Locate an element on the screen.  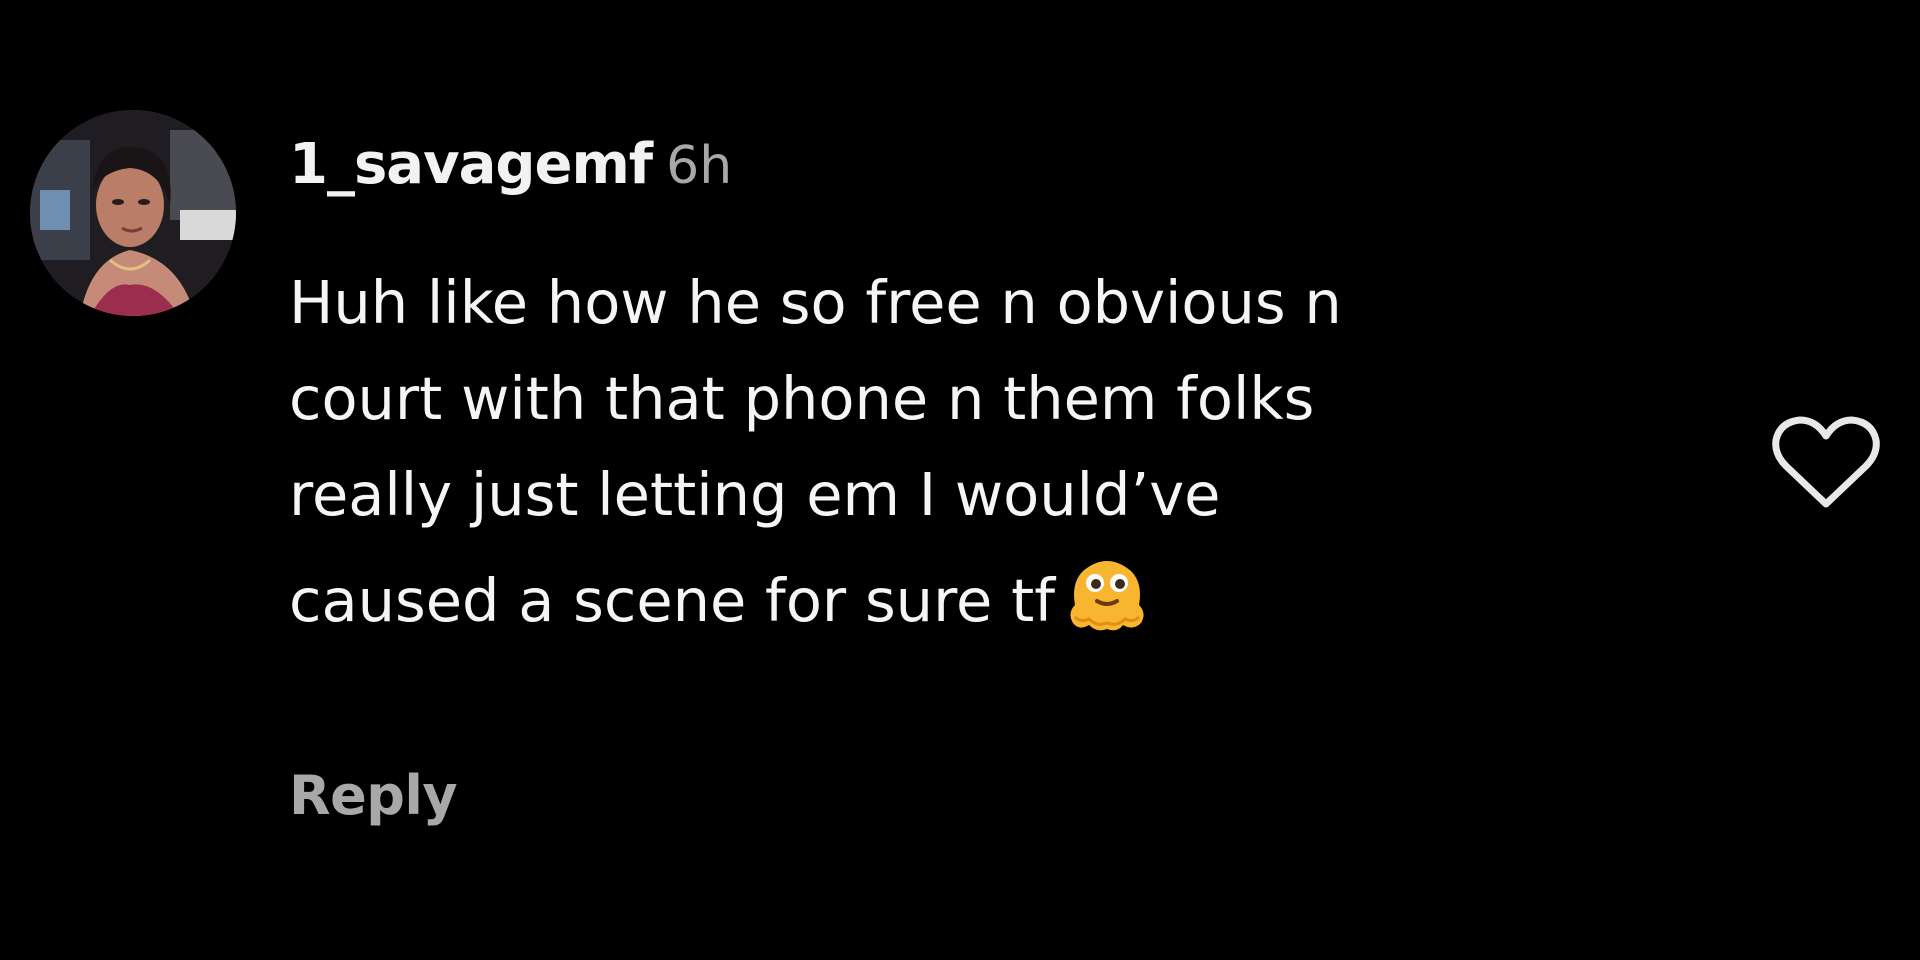
comment-text-line-last: caused a scene for sure tf is located at coordinates (1014, 591).